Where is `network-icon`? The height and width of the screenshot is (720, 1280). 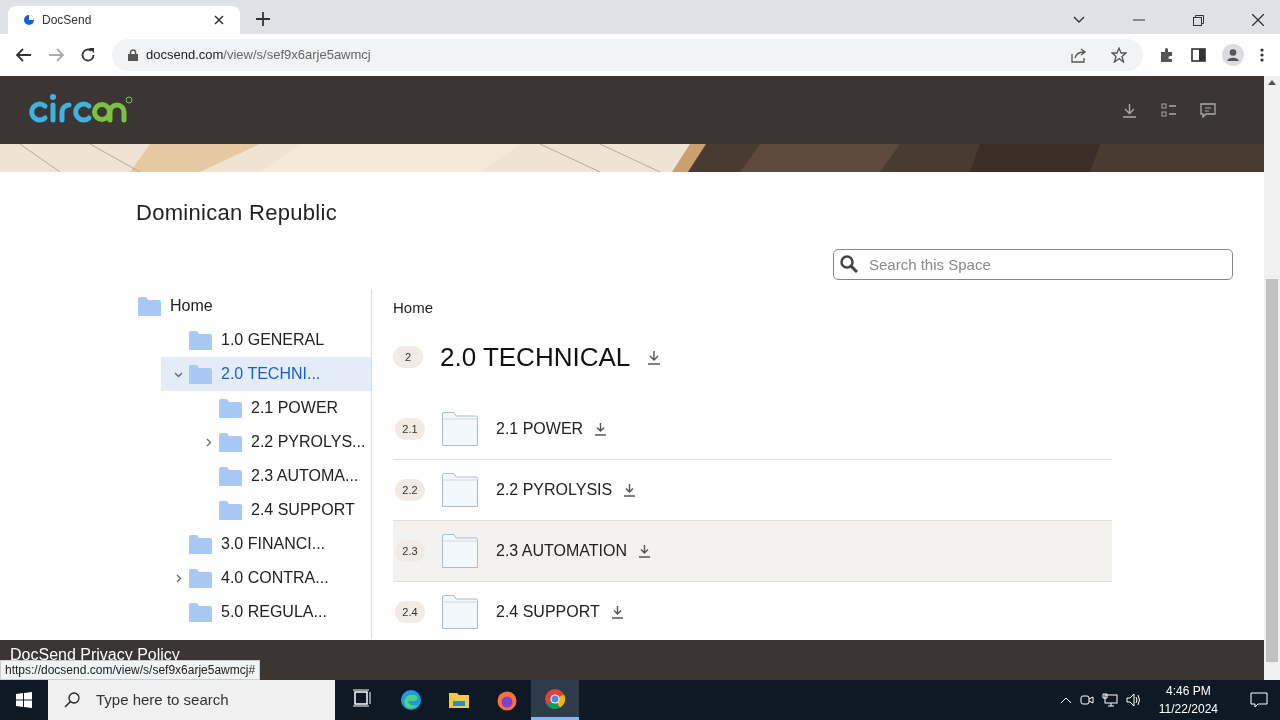 network-icon is located at coordinates (1109, 700).